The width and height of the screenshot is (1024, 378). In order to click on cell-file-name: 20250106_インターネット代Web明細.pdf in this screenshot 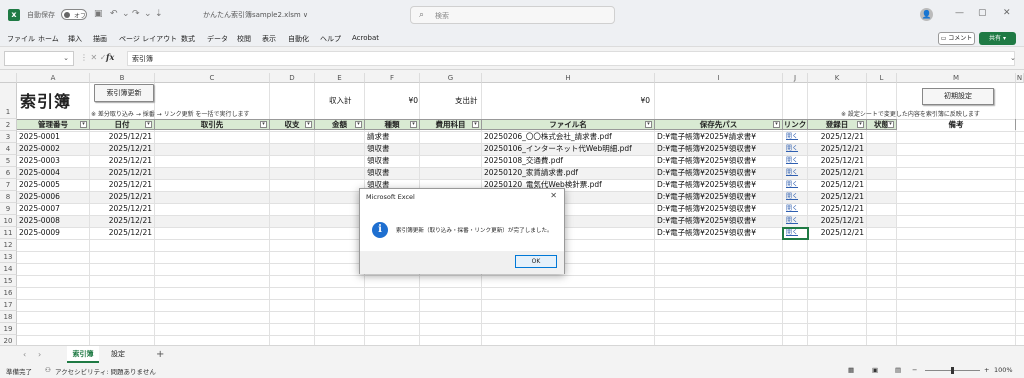, I will do `click(569, 148)`.